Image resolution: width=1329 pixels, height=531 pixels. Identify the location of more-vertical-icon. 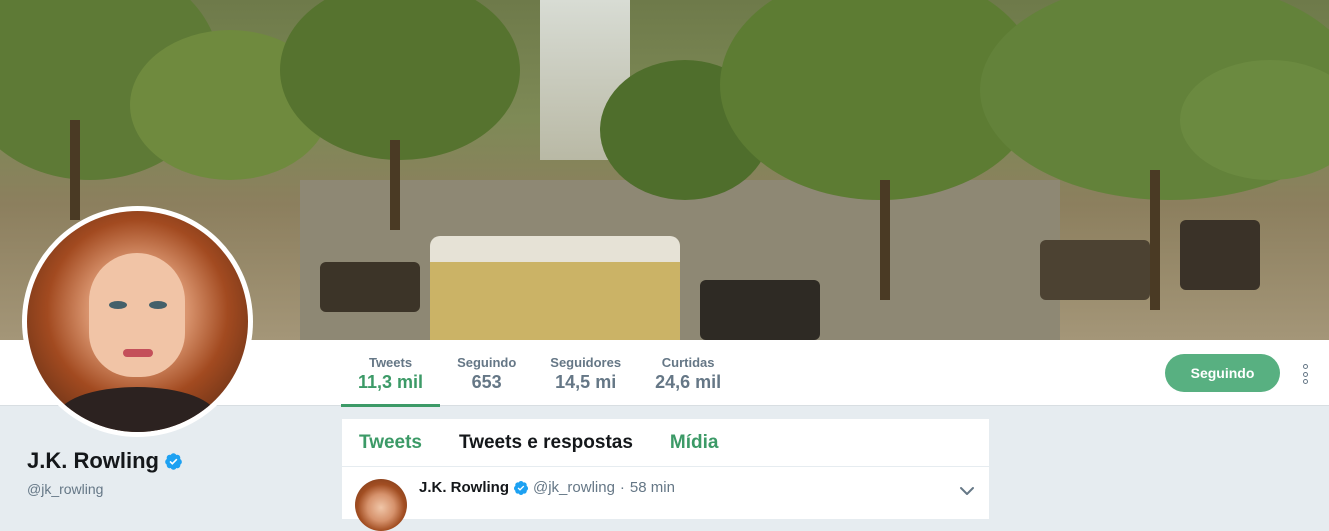
(1305, 374).